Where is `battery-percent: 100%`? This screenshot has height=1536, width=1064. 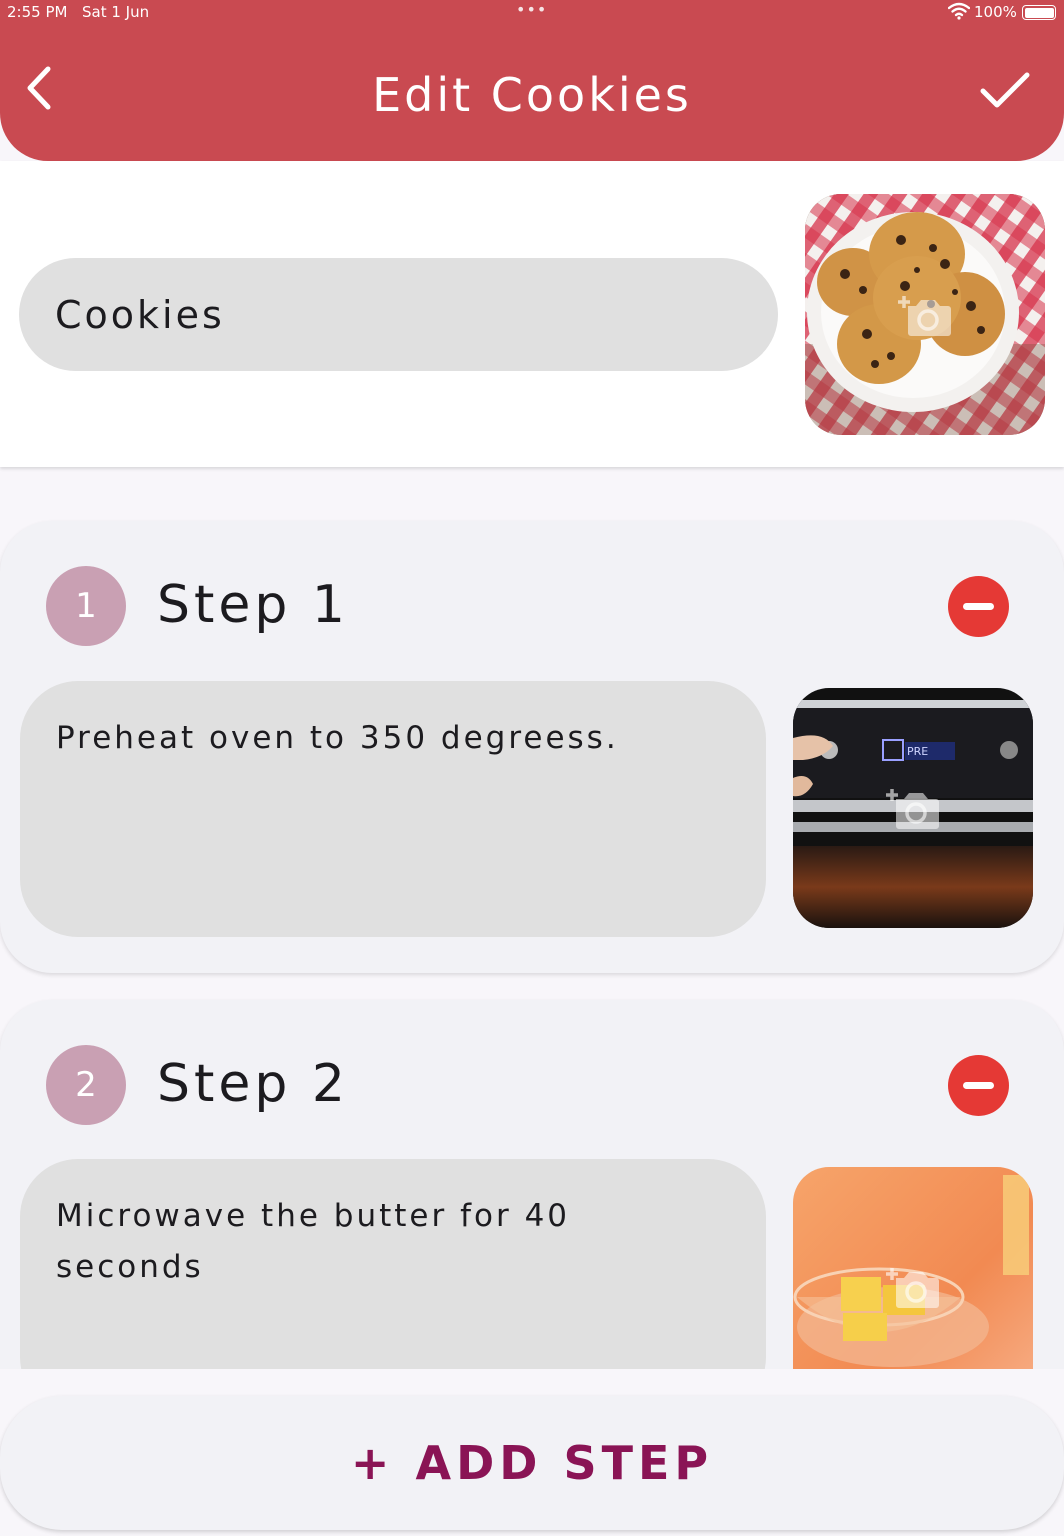 battery-percent: 100% is located at coordinates (995, 12).